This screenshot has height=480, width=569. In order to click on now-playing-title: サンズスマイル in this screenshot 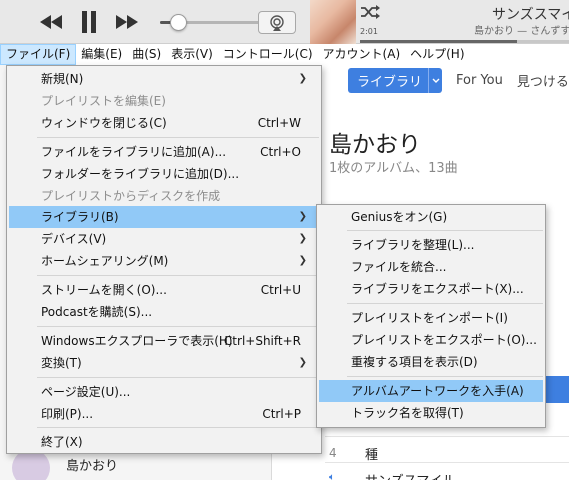, I will do `click(530, 15)`.